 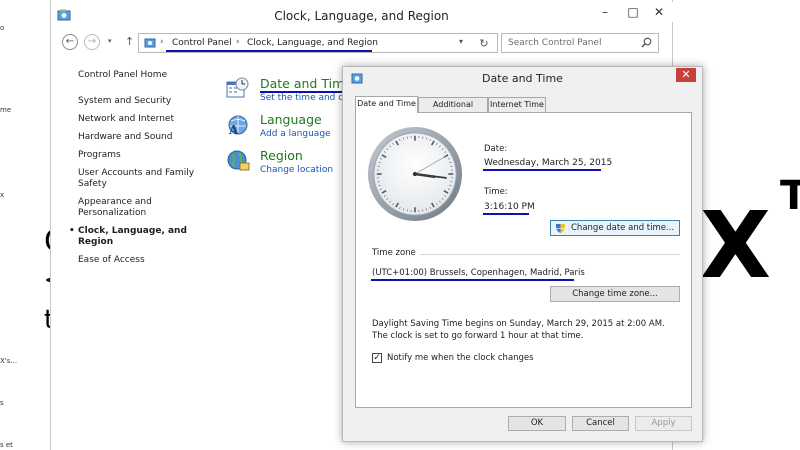 I want to click on background-letter-x: X, so click(x=735, y=245).